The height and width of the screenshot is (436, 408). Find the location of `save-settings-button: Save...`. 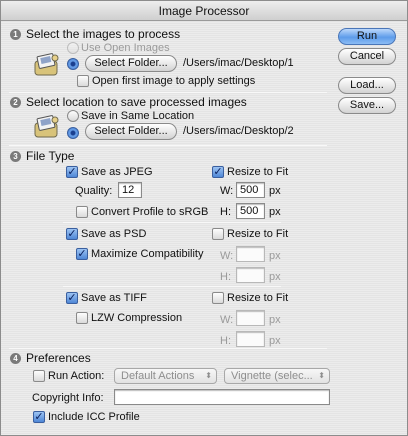

save-settings-button: Save... is located at coordinates (367, 105).